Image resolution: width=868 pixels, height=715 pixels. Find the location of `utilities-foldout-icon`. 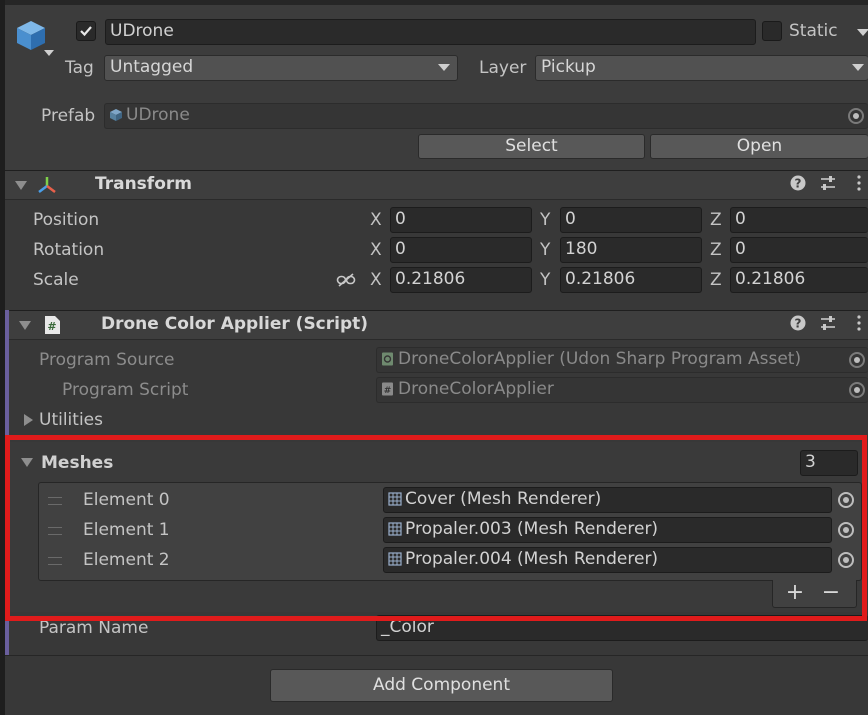

utilities-foldout-icon is located at coordinates (28, 420).